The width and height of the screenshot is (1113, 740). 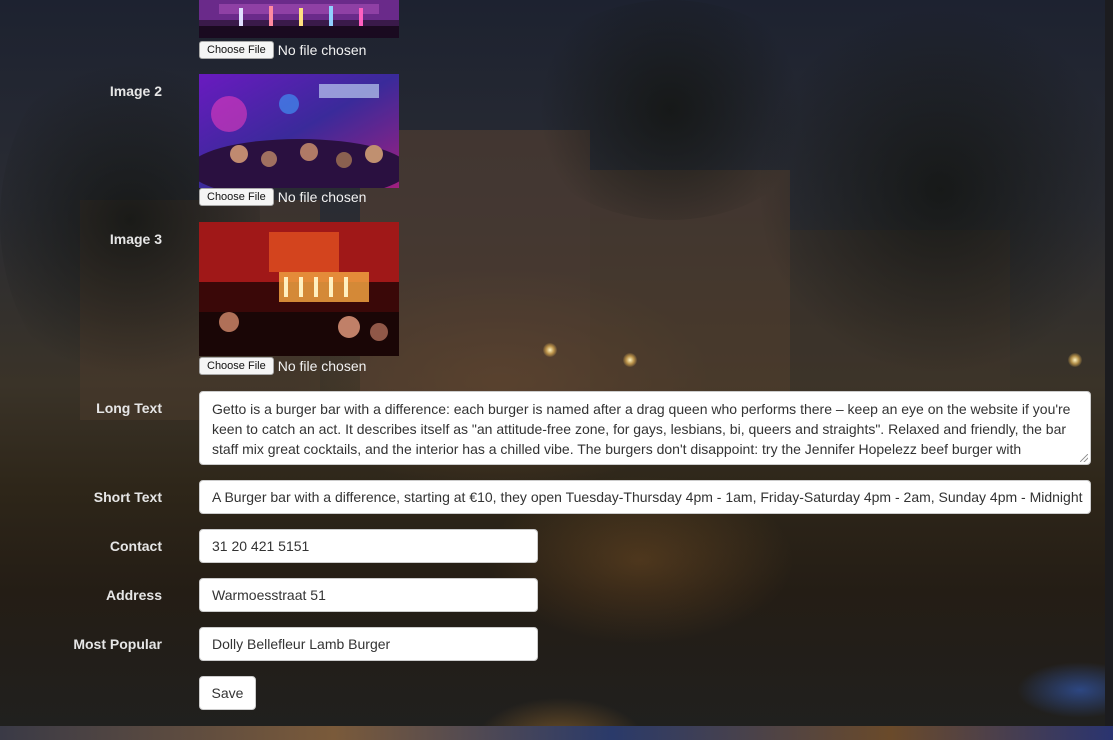 What do you see at coordinates (135, 91) in the screenshot?
I see `image-2-label: Image 2` at bounding box center [135, 91].